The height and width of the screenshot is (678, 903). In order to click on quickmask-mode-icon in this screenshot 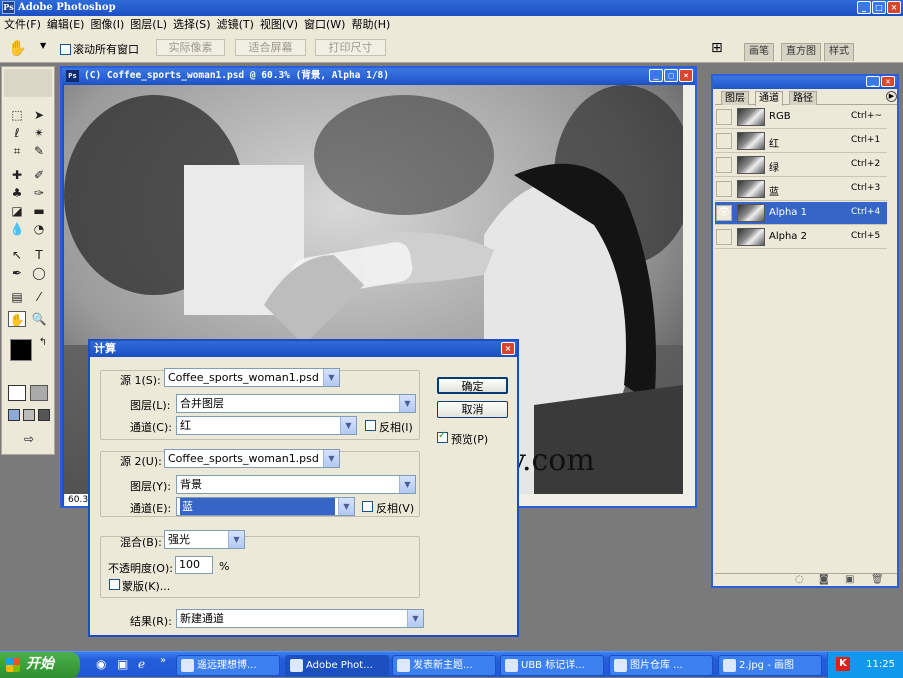, I will do `click(39, 393)`.